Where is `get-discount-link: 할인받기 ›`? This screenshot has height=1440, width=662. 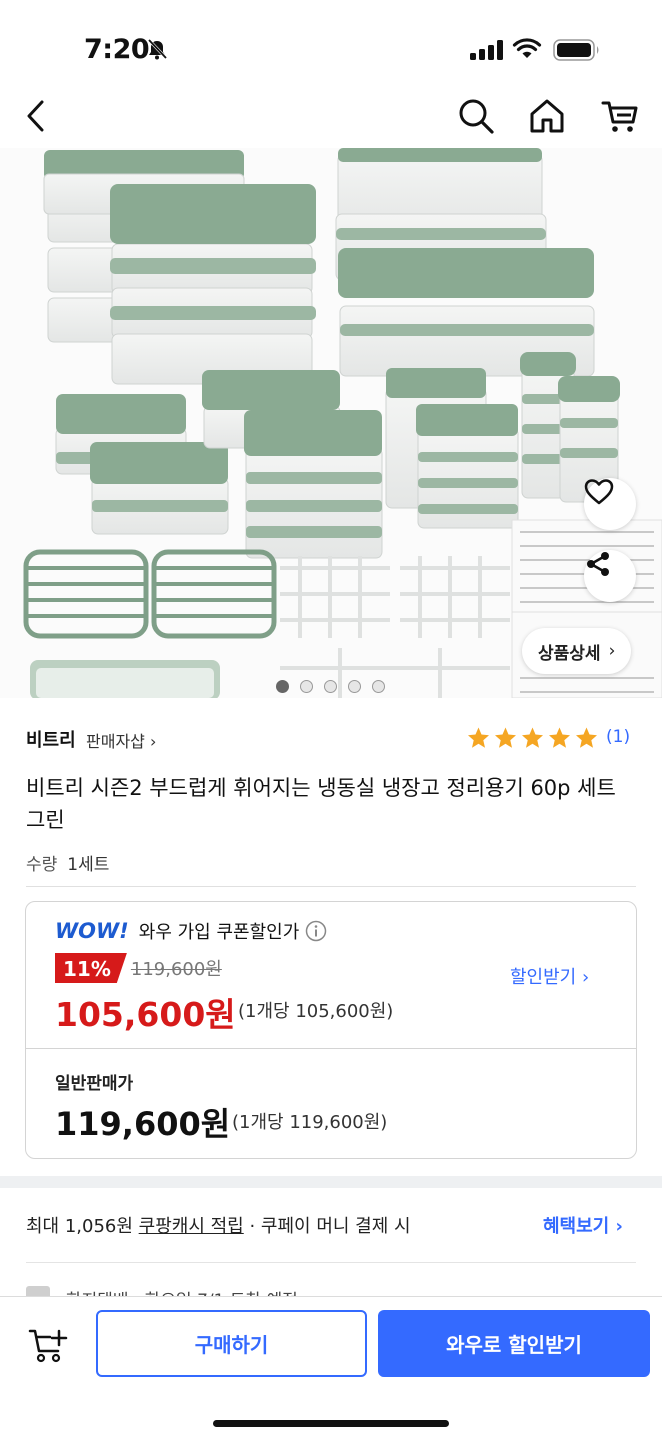 get-discount-link: 할인받기 › is located at coordinates (549, 976).